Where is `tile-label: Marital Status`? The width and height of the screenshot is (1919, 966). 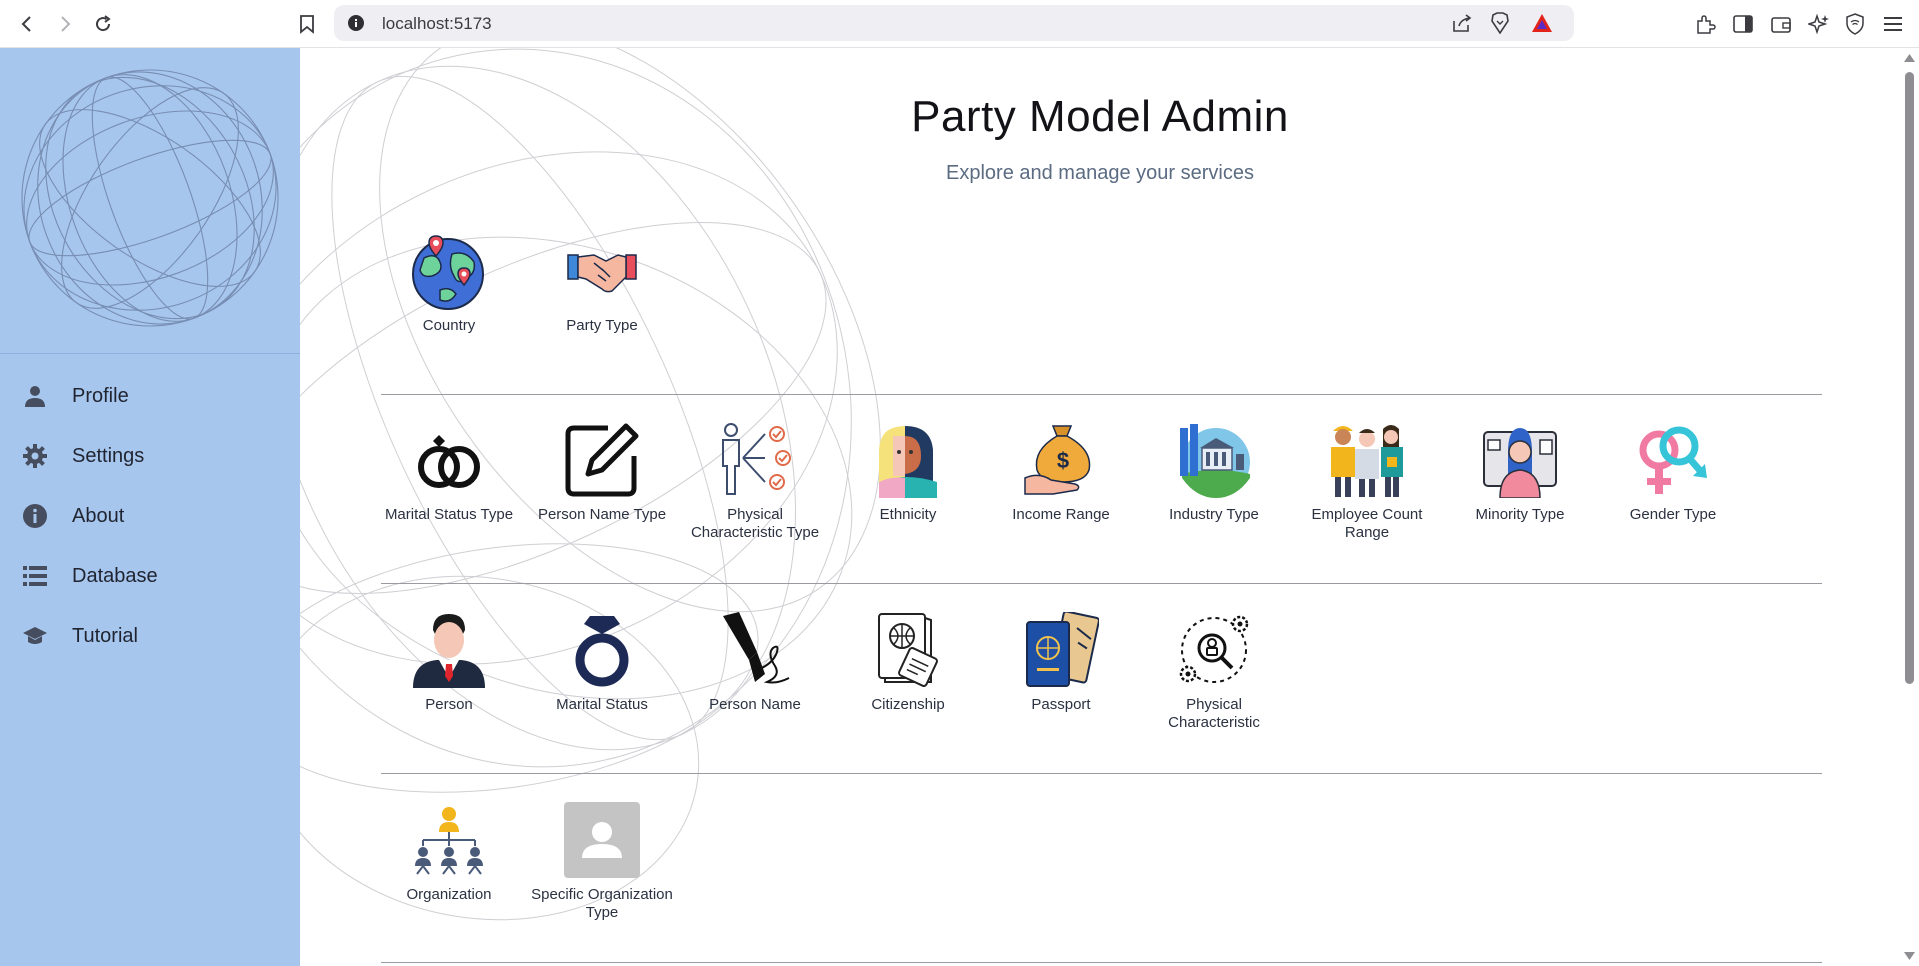 tile-label: Marital Status is located at coordinates (602, 704).